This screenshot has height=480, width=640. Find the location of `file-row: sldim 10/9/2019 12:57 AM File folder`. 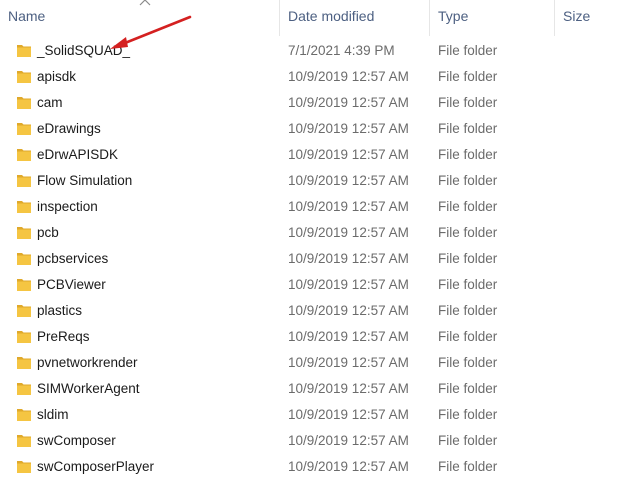

file-row: sldim 10/9/2019 12:57 AM File folder is located at coordinates (320, 415).